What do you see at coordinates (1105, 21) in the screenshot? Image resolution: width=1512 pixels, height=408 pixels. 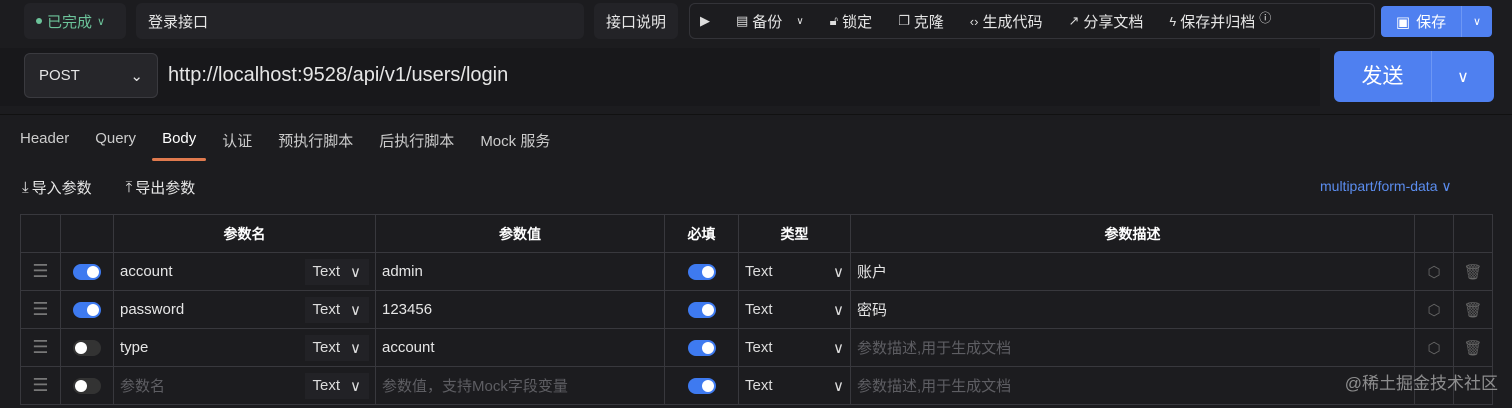 I see `share-doc-button: ↗ 分享文档` at bounding box center [1105, 21].